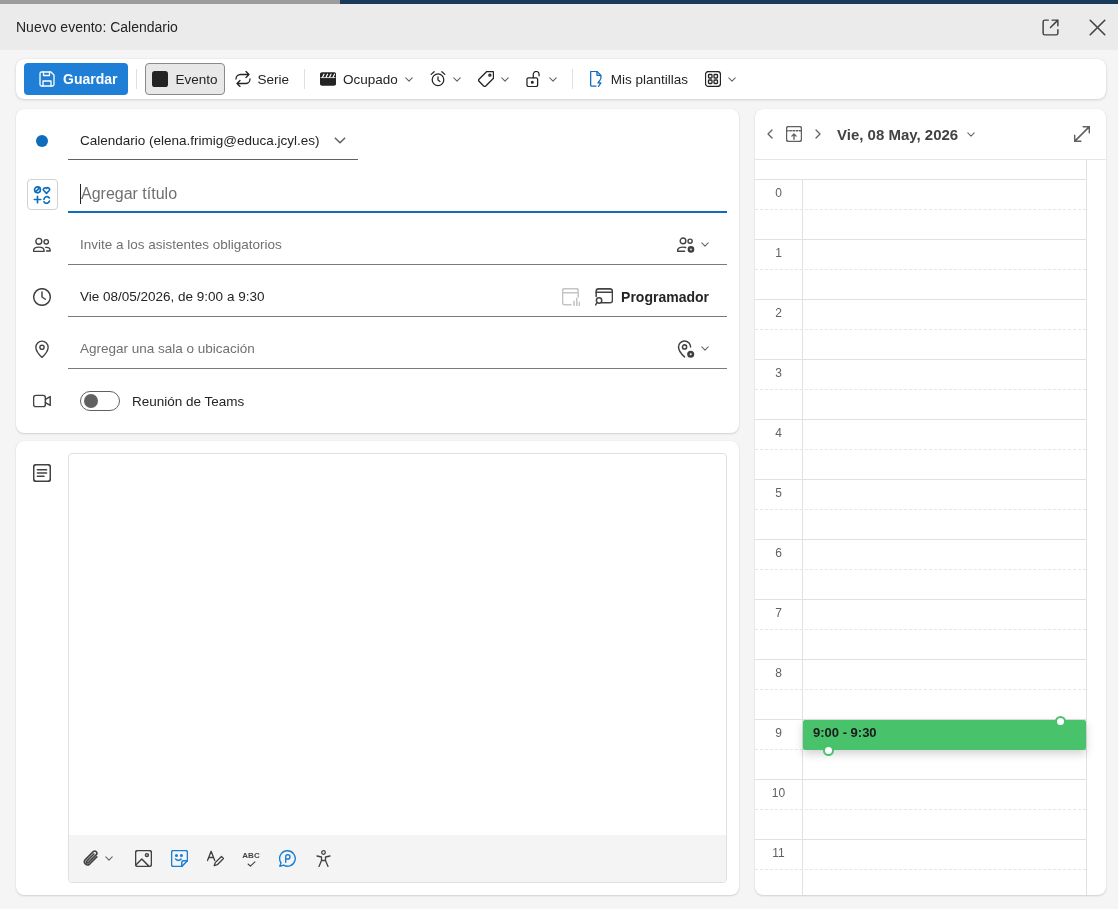 Image resolution: width=1118 pixels, height=909 pixels. I want to click on image-icon, so click(143, 858).